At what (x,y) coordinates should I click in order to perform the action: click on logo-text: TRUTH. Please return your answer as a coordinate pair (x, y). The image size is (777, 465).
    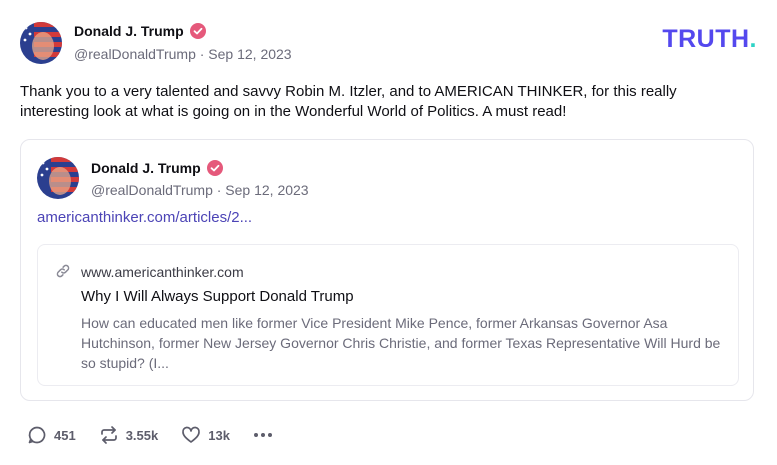
    Looking at the image, I should click on (706, 39).